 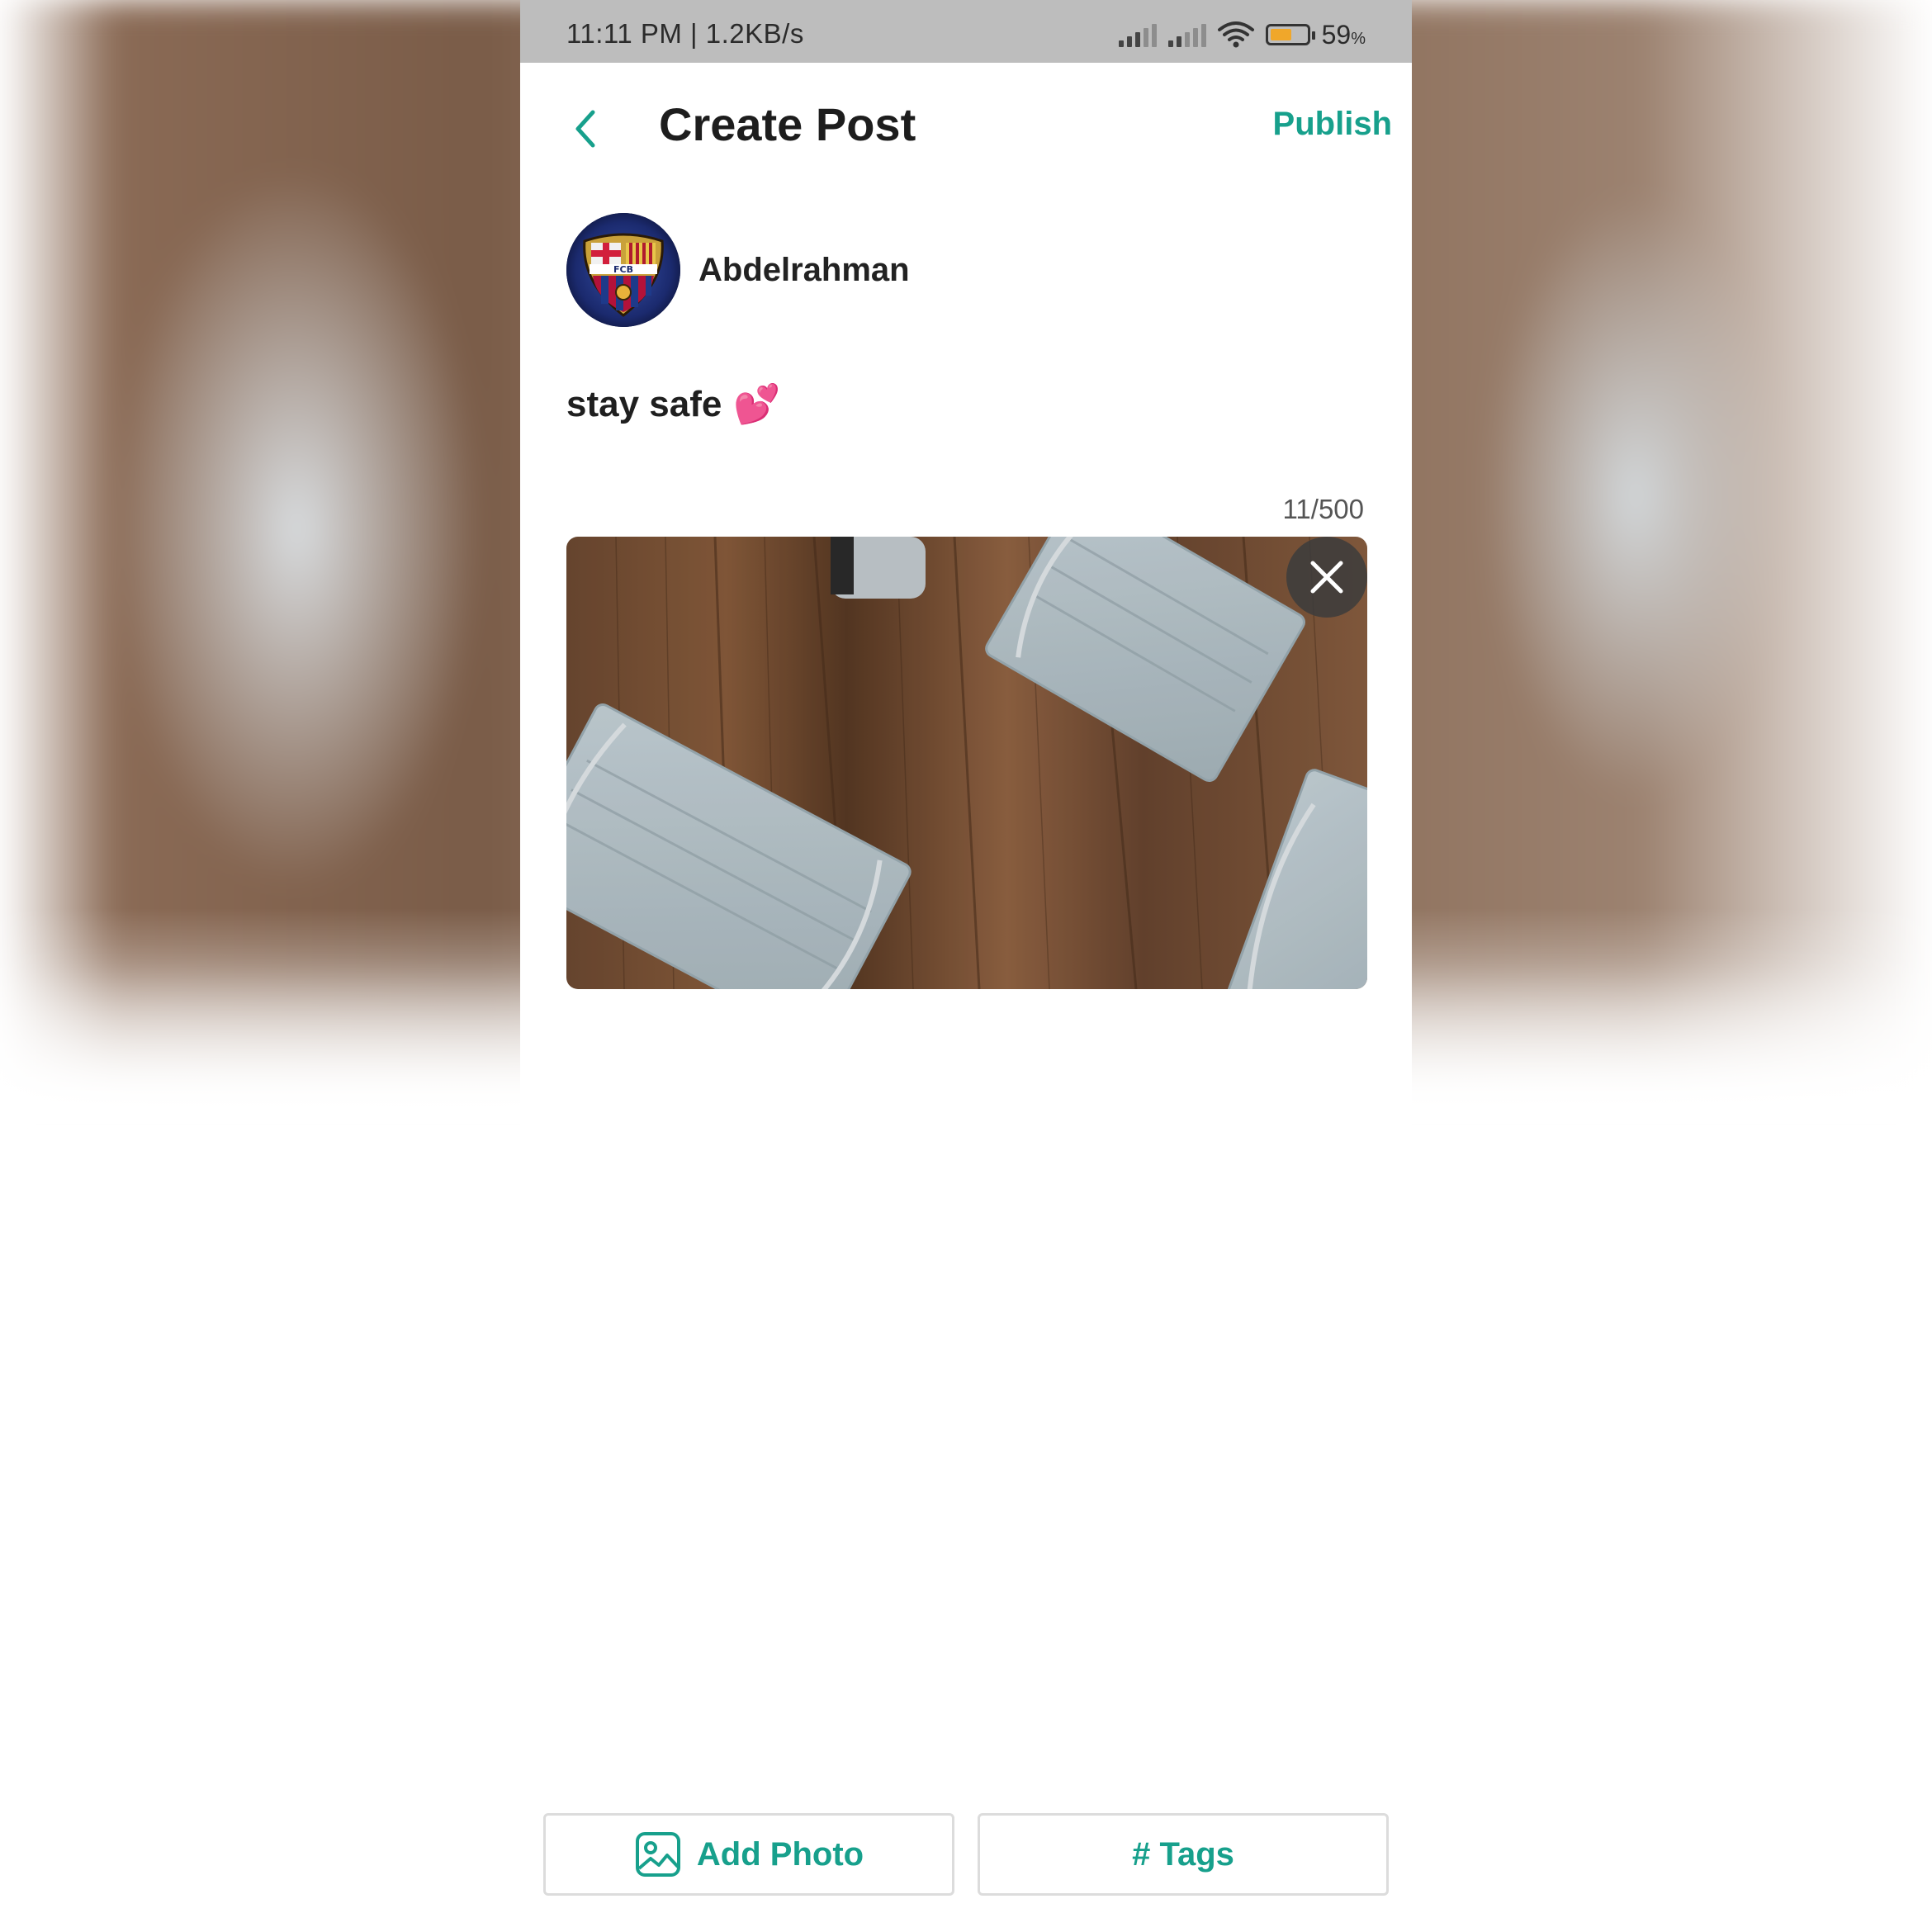 I want to click on close-icon, so click(x=1326, y=577).